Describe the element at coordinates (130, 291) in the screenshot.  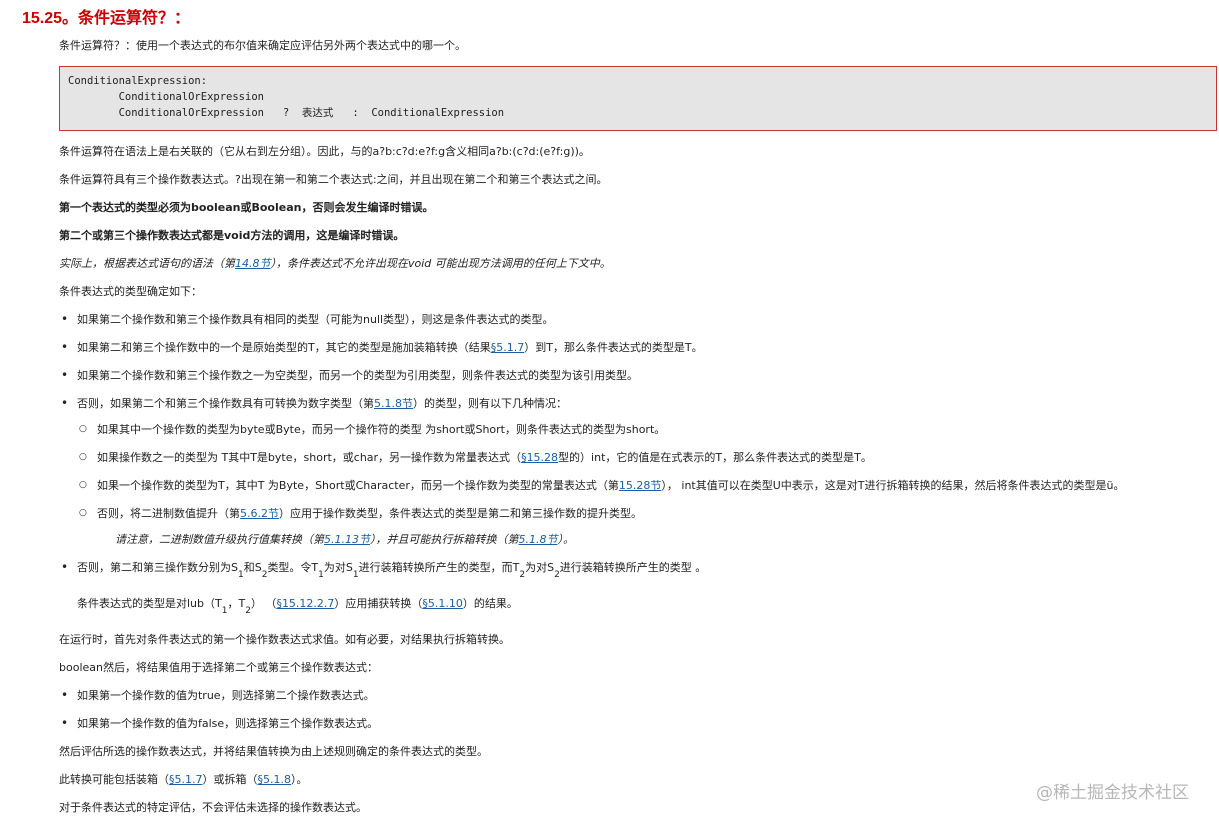
I see `type-determination-paragraph: 条件表达式的类型确定如下：` at that location.